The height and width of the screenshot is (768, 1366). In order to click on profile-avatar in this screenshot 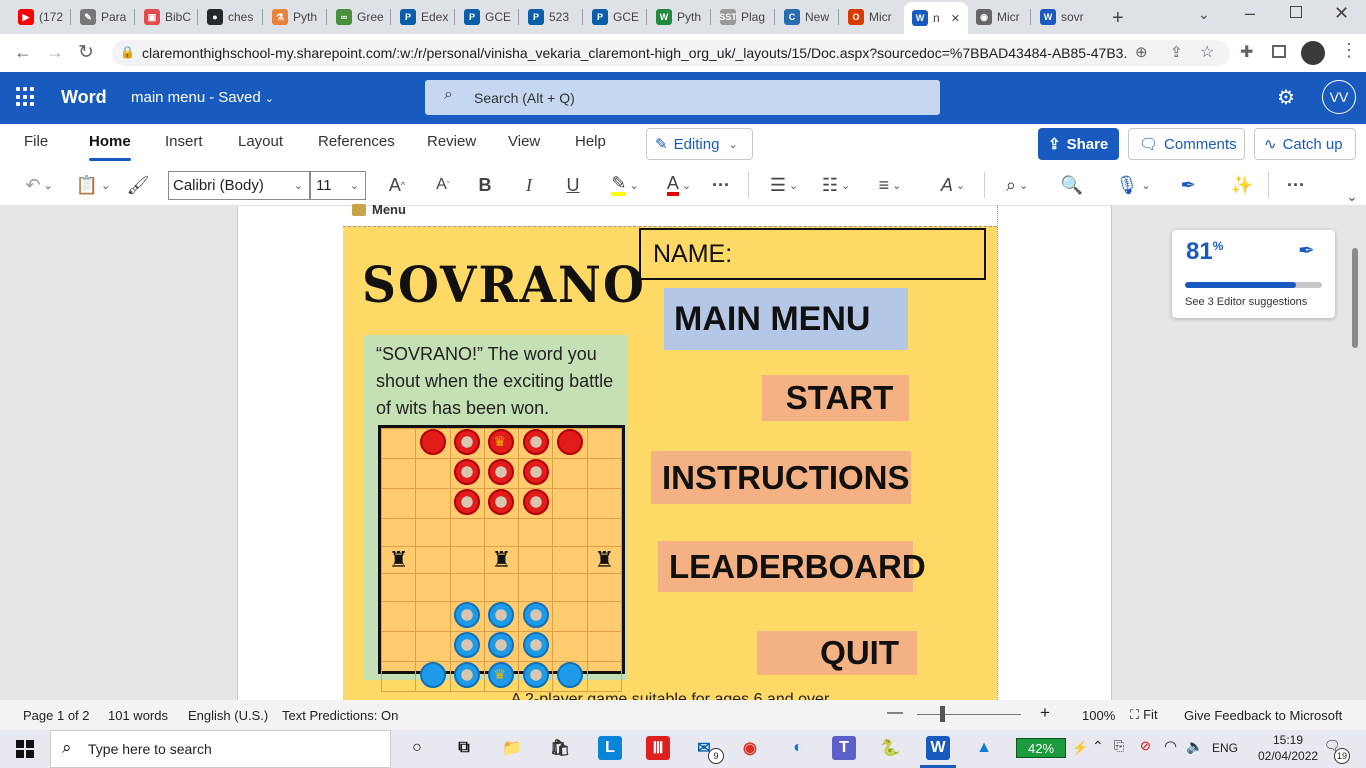, I will do `click(1313, 53)`.